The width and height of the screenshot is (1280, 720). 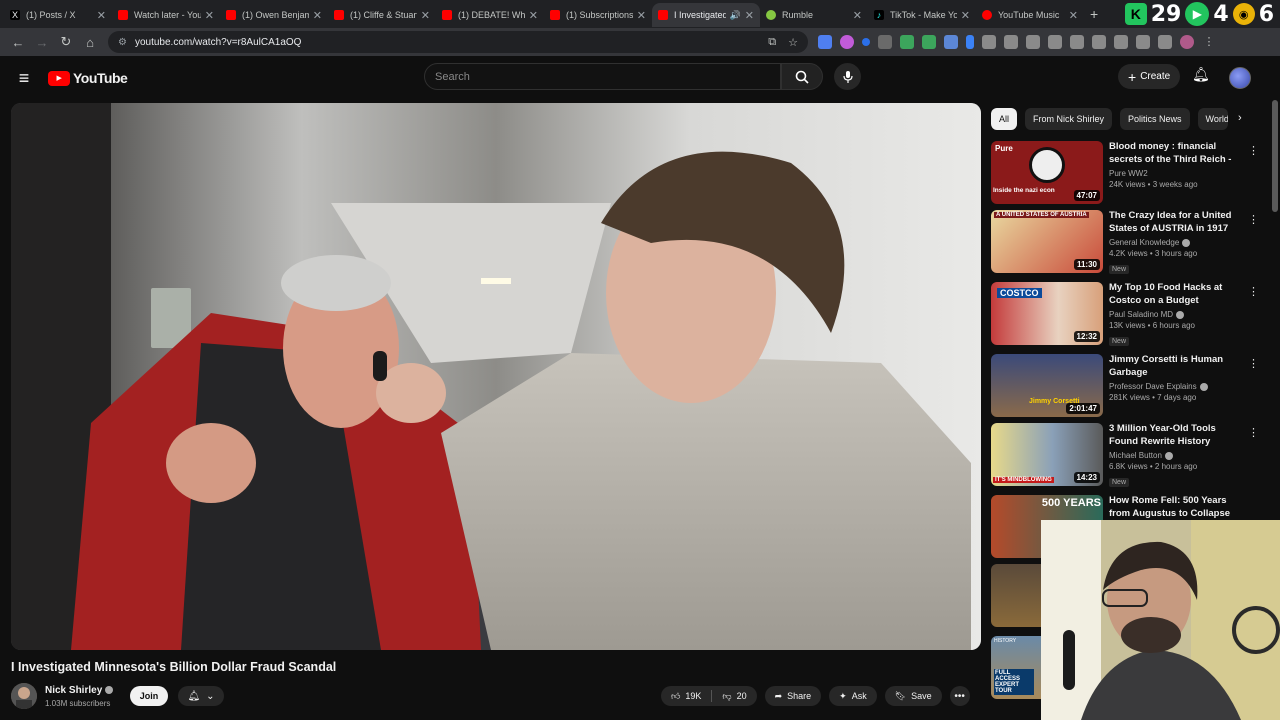 I want to click on video-thumbnail: IT'S MINDBLOWING 14:23, so click(x=1047, y=454).